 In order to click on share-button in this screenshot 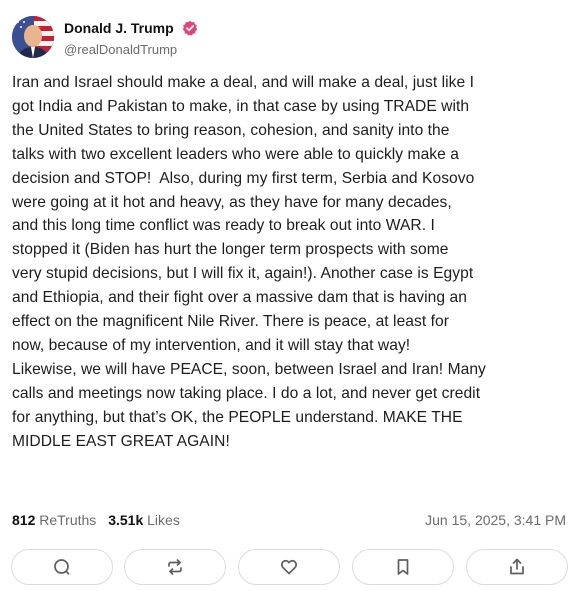, I will do `click(517, 567)`.